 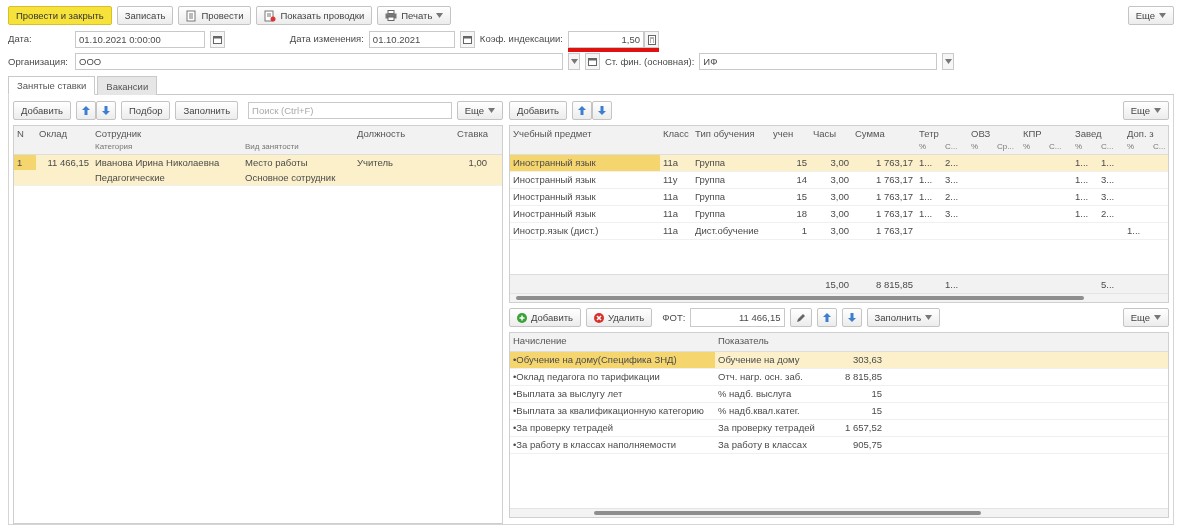 I want to click on column-header: Ставка, so click(x=472, y=133).